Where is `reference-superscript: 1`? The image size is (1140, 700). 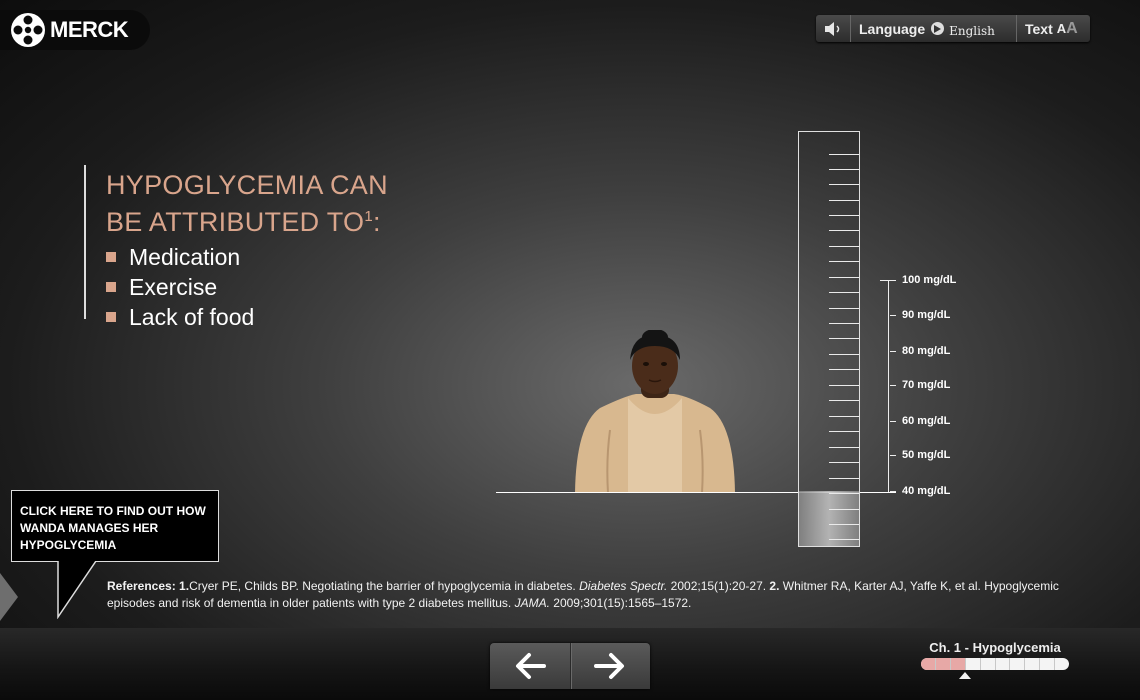
reference-superscript: 1 is located at coordinates (369, 216).